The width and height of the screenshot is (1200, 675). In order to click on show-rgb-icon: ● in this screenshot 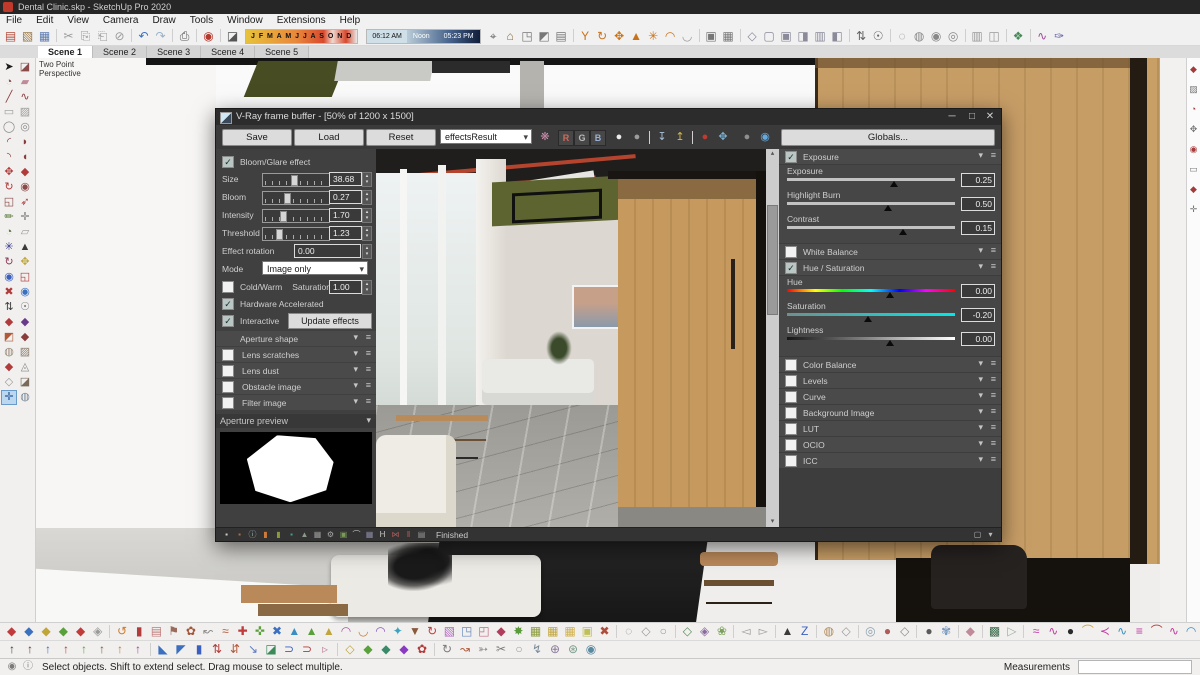, I will do `click(619, 137)`.